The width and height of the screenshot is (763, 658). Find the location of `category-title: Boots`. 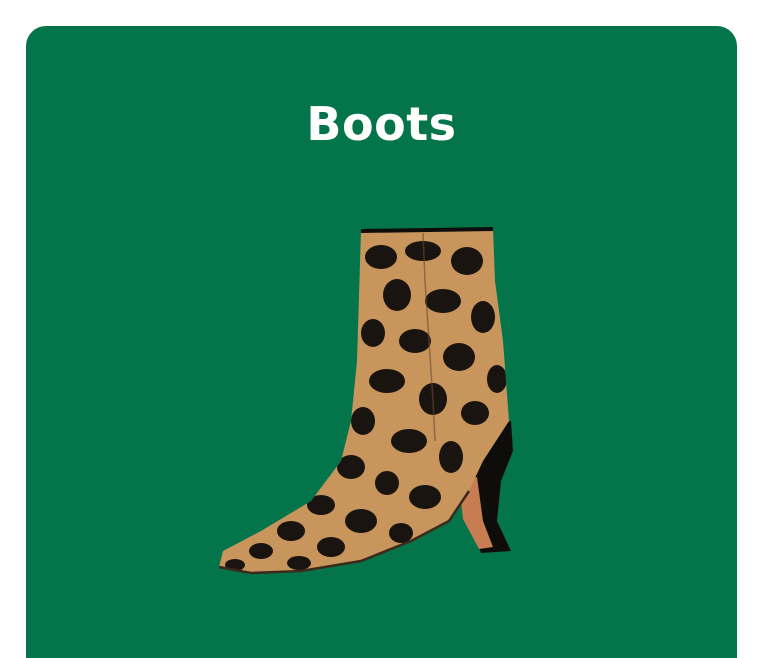

category-title: Boots is located at coordinates (381, 124).